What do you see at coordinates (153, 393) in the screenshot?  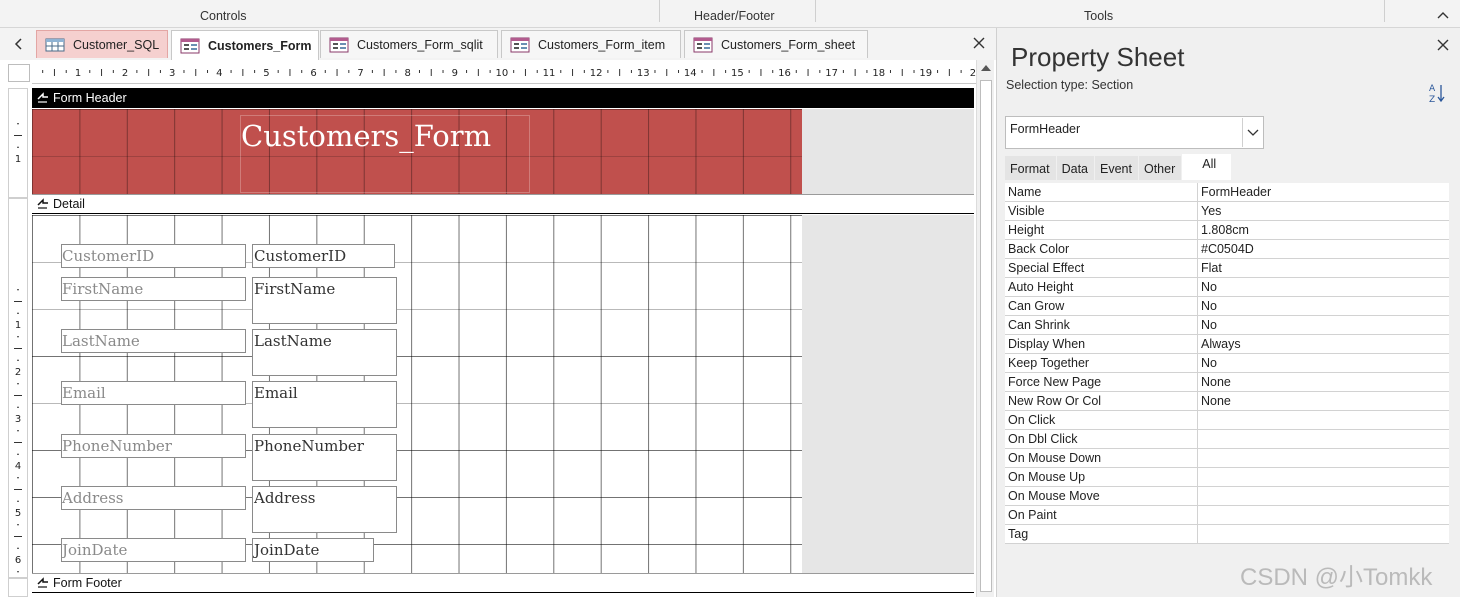 I see `label-email: Email` at bounding box center [153, 393].